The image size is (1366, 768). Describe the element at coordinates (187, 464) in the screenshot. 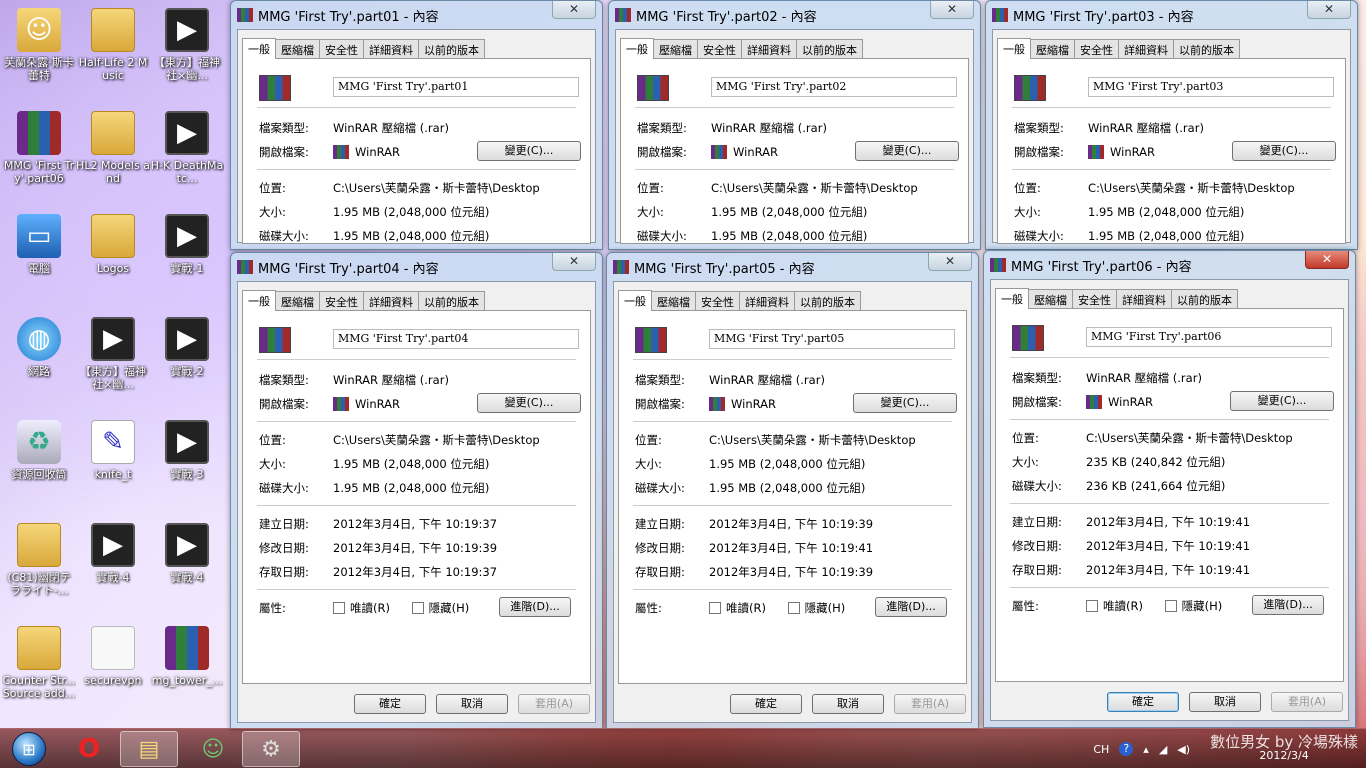

I see `desktop-icon: ▶ 實戰-3` at that location.